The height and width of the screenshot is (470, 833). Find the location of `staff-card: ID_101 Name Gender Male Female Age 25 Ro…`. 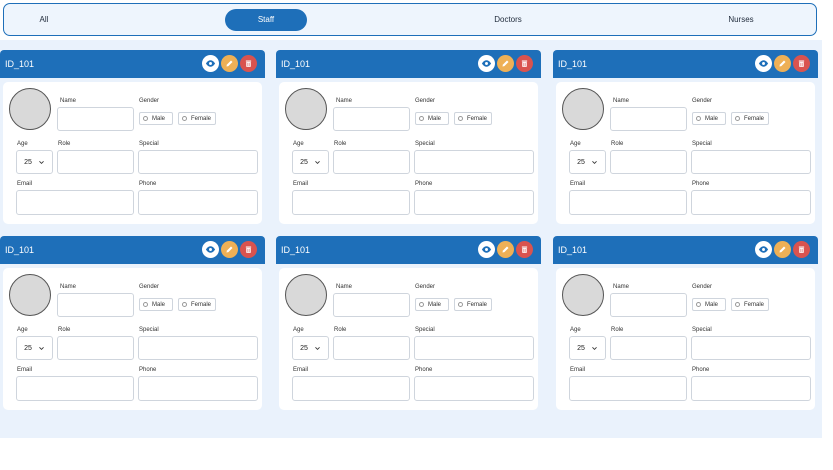

staff-card: ID_101 Name Gender Male Female Age 25 Ro… is located at coordinates (132, 323).